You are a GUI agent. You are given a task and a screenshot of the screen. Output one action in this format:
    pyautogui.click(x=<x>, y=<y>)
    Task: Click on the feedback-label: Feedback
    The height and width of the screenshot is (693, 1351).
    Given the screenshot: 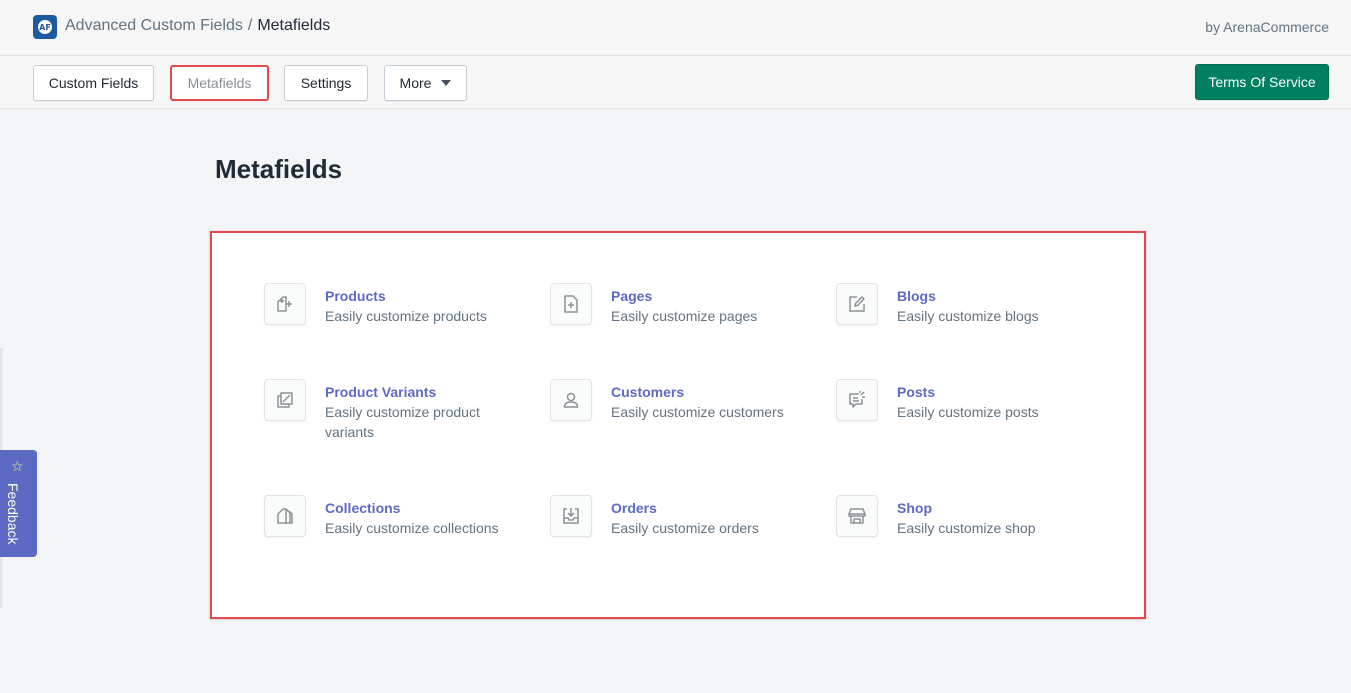 What is the action you would take?
    pyautogui.click(x=13, y=514)
    